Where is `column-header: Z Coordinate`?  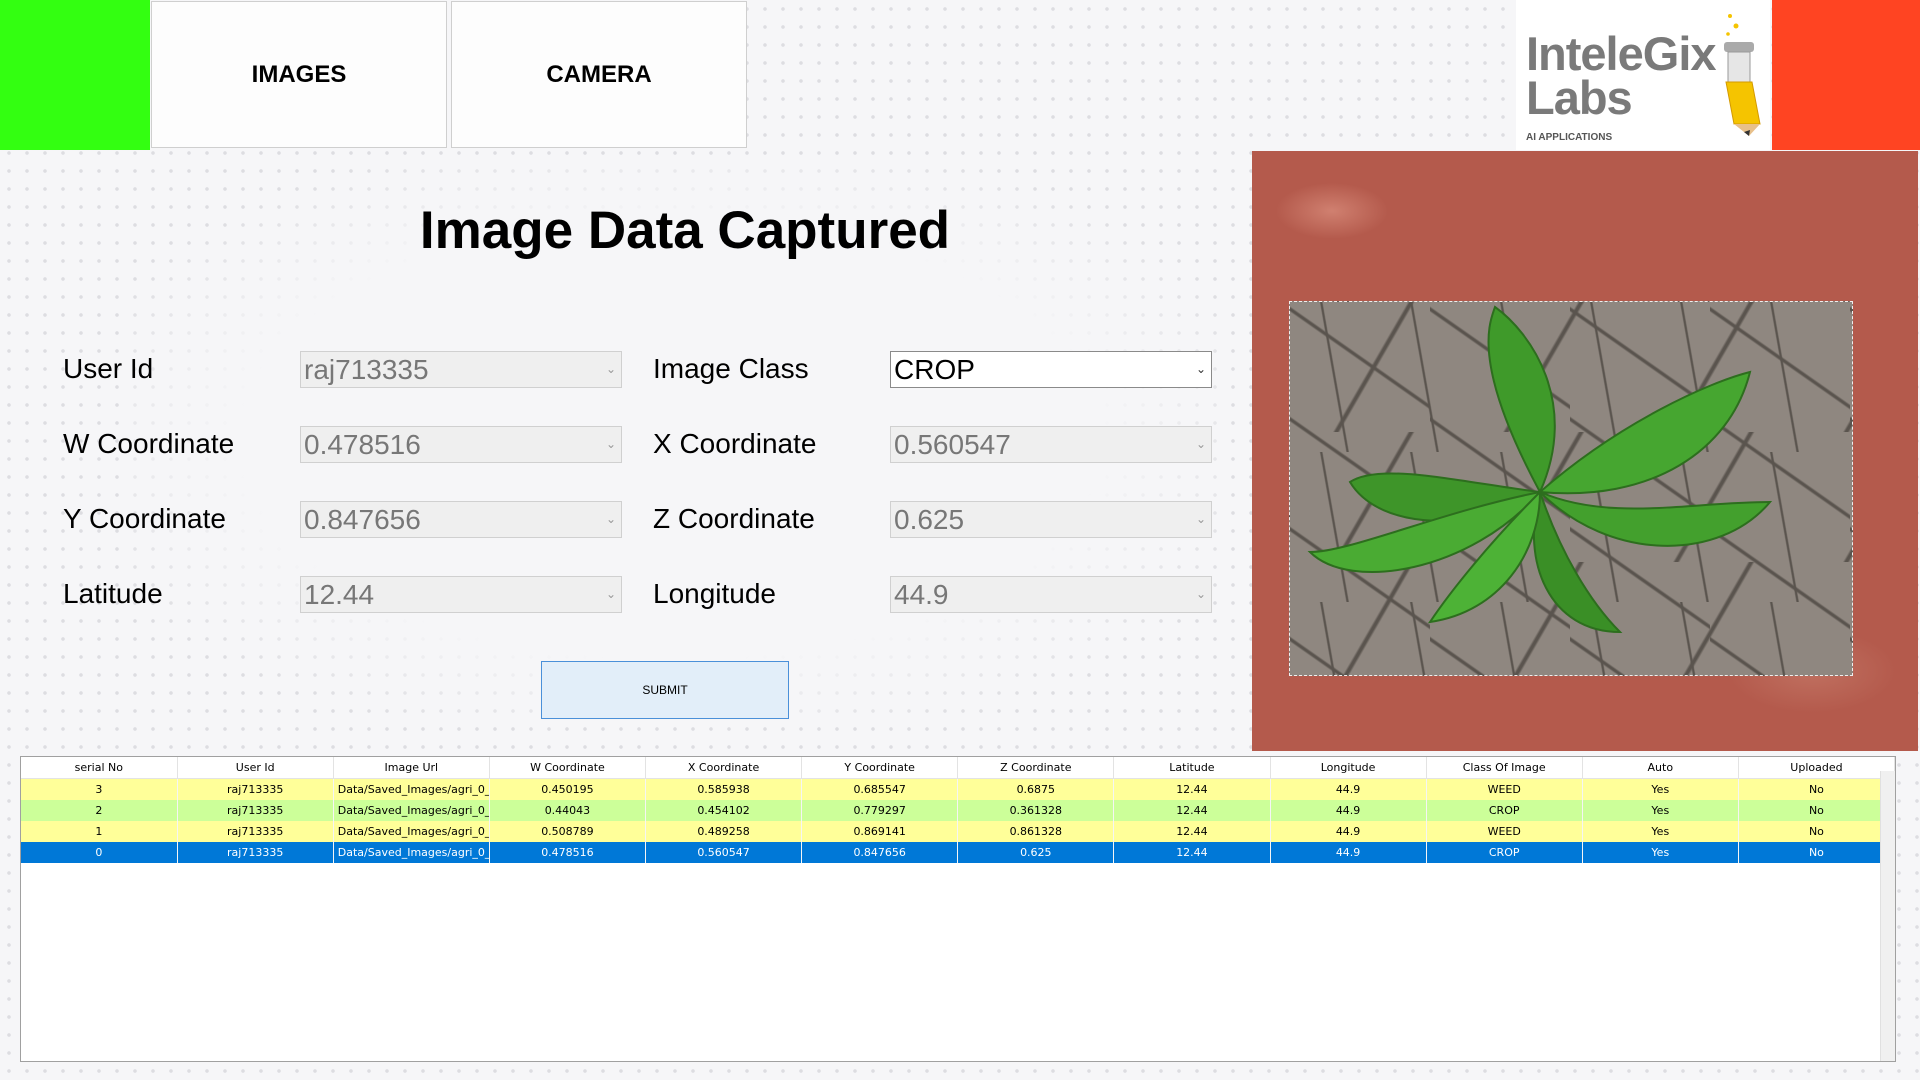
column-header: Z Coordinate is located at coordinates (1036, 768).